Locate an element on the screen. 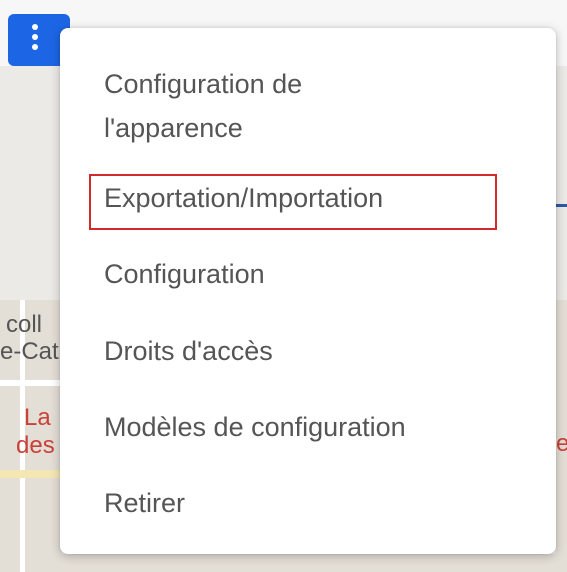 This screenshot has height=572, width=567. map-block is located at coordinates (308, 563).